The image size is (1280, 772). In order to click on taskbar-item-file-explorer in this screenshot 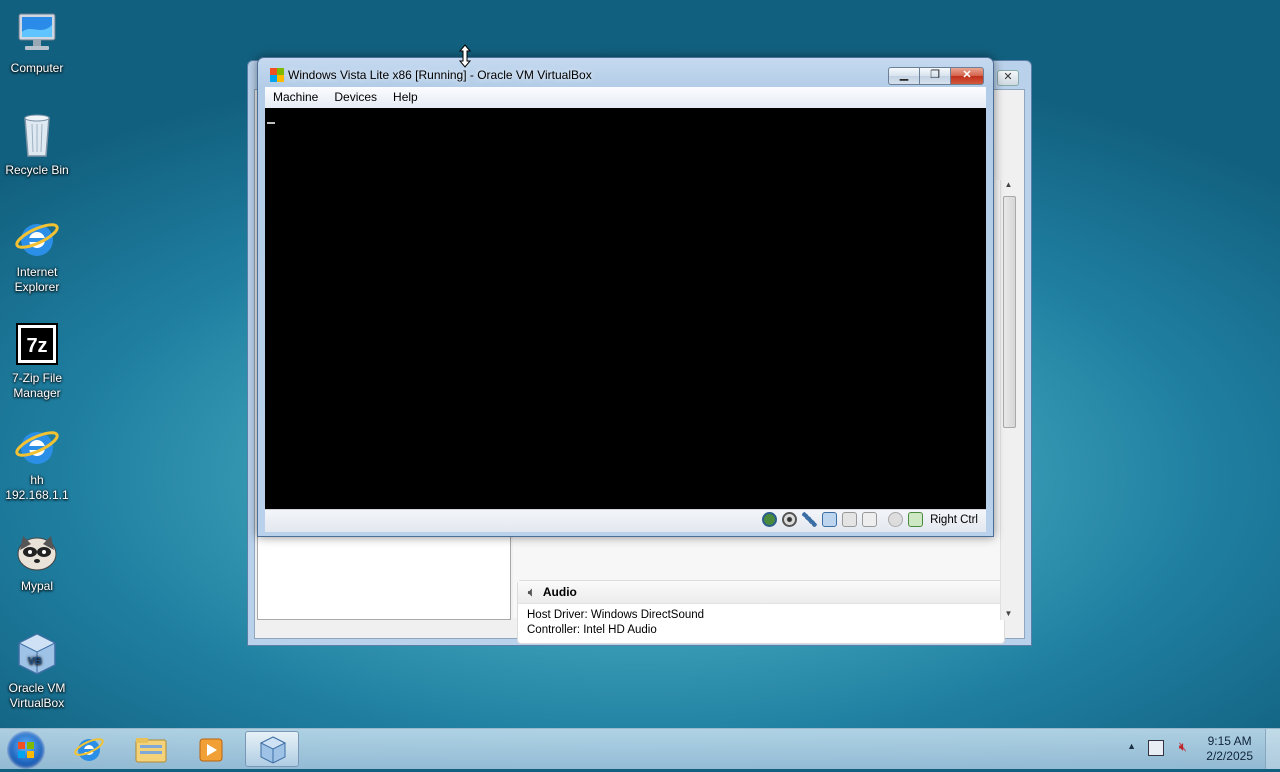, I will do `click(151, 749)`.